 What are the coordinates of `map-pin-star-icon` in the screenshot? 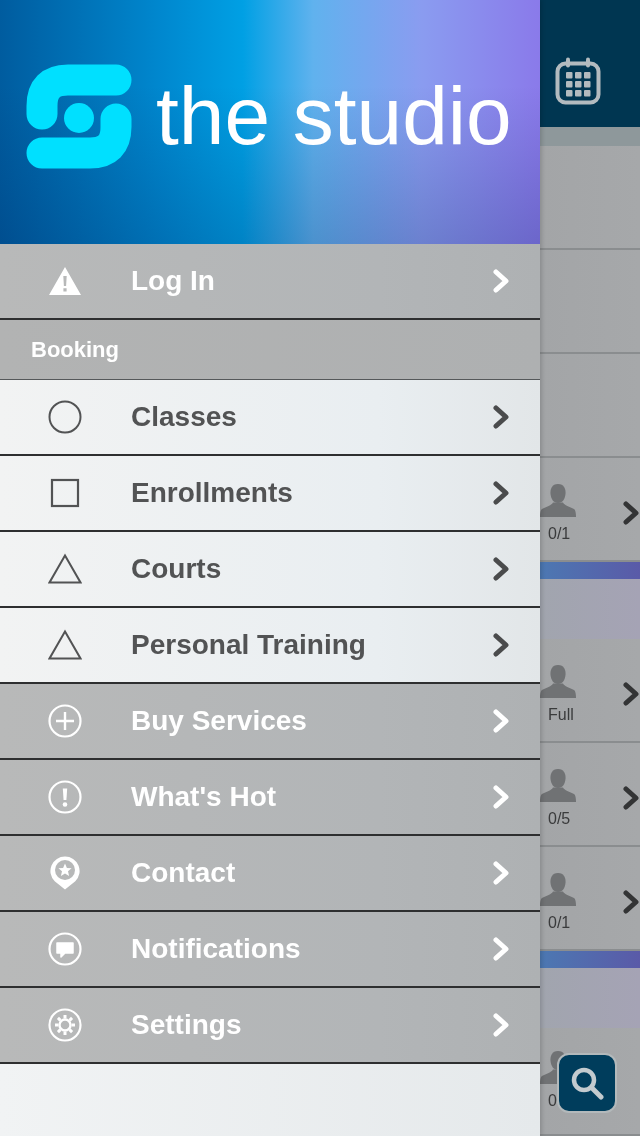 It's located at (65, 873).